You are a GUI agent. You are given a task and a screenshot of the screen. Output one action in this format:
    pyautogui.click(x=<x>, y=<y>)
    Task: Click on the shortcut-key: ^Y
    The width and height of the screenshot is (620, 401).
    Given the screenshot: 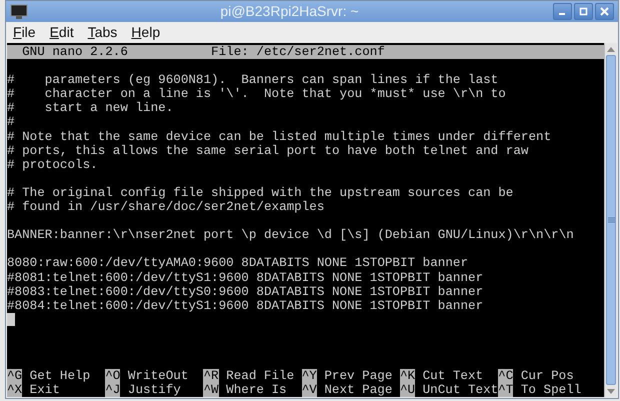 What is the action you would take?
    pyautogui.click(x=309, y=376)
    